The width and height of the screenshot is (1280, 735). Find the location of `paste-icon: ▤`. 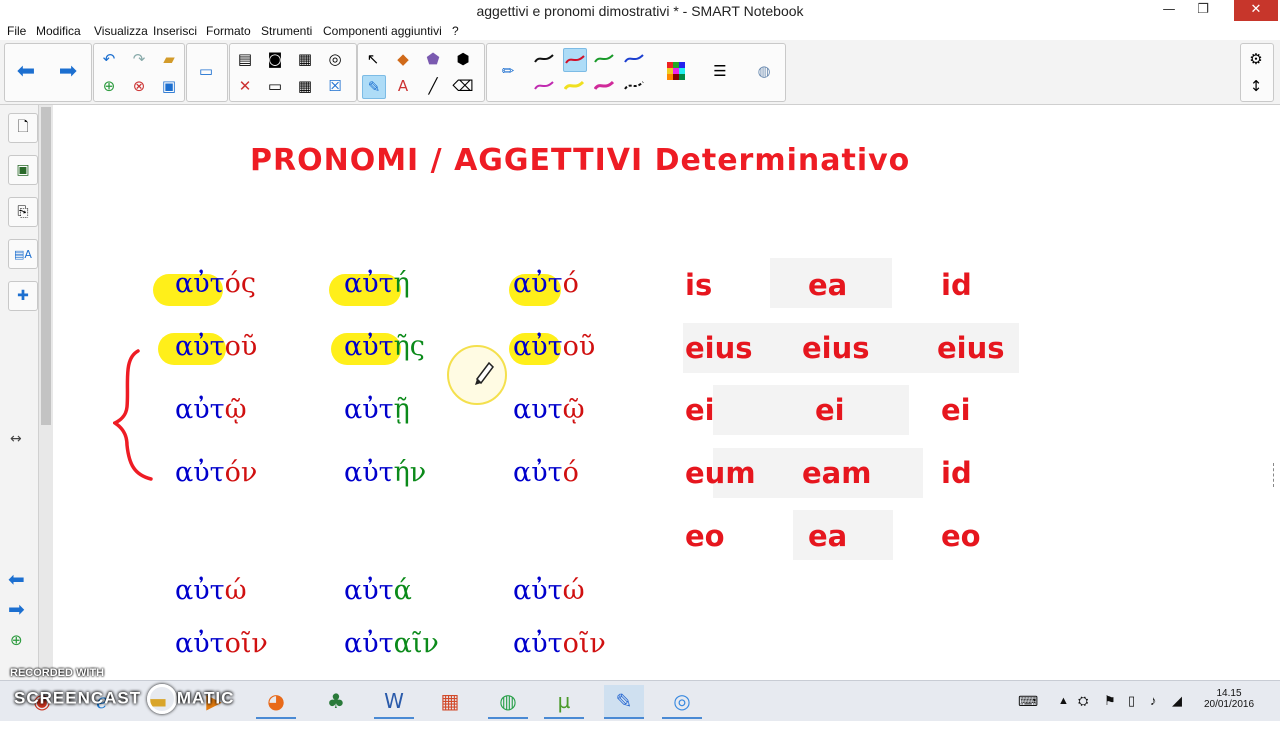

paste-icon: ▤ is located at coordinates (245, 59).